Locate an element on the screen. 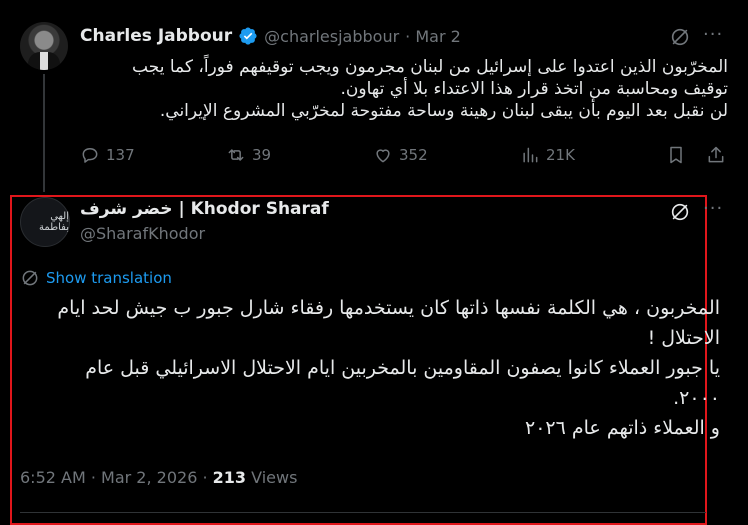  tweet2-handle: @SharafKhodor is located at coordinates (142, 233).